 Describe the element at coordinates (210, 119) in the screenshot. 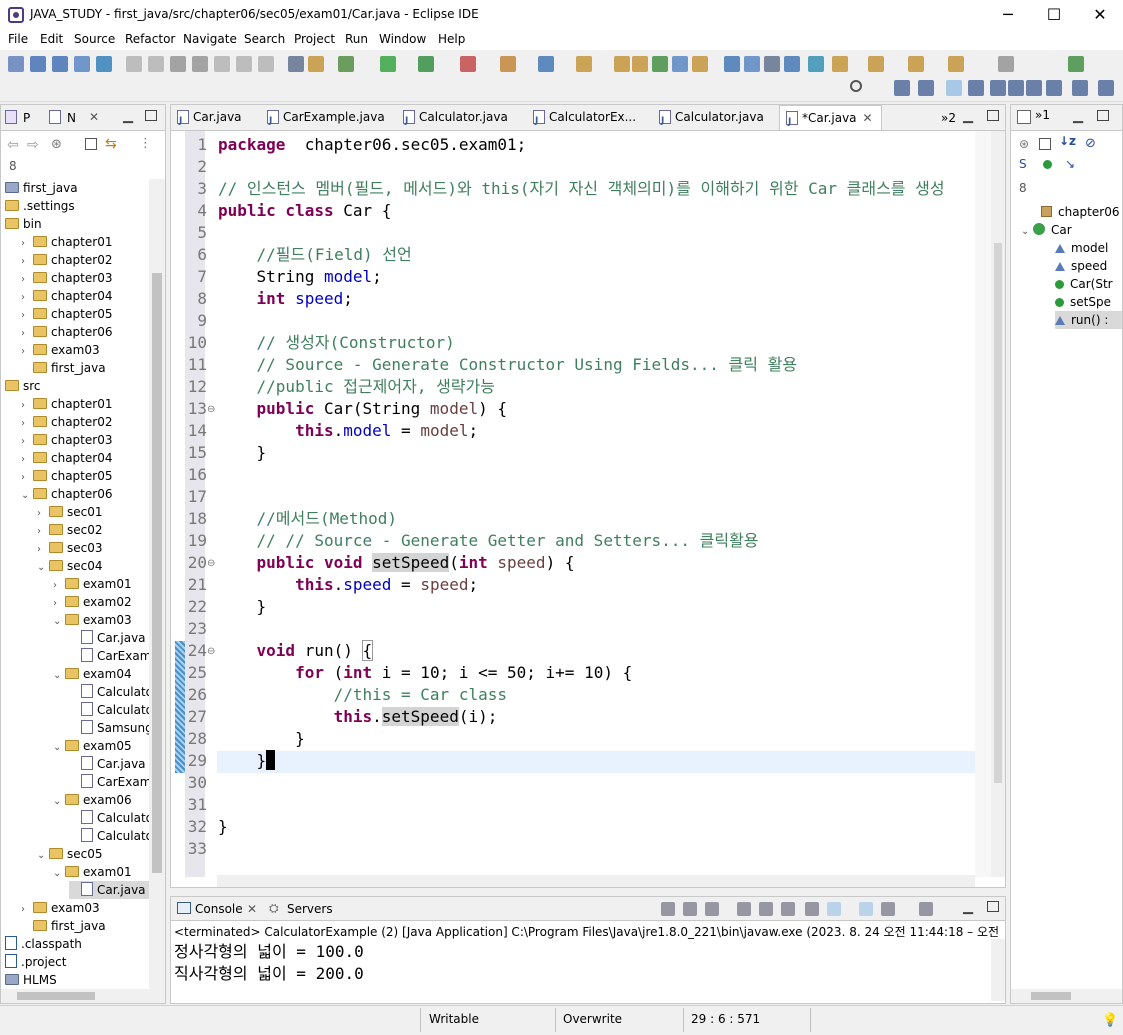

I see `editor-tab: Car.java` at that location.